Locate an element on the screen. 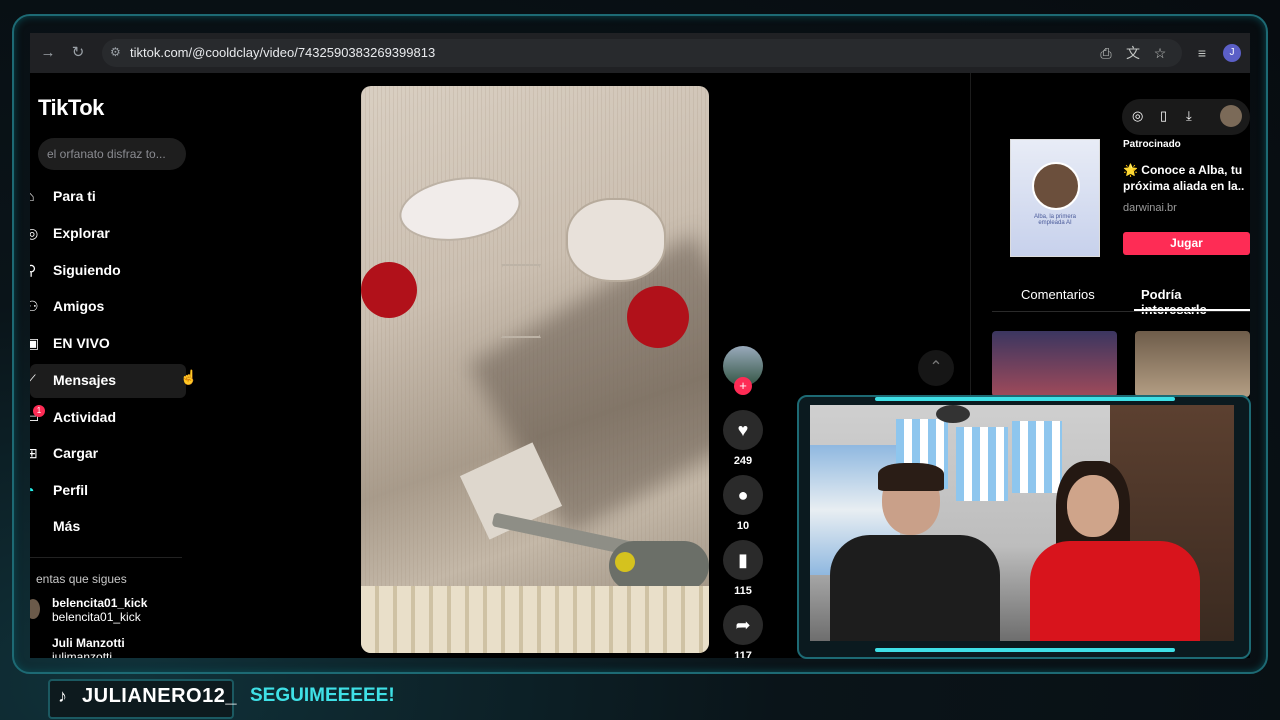 The width and height of the screenshot is (1280, 720). profile-avatar: J is located at coordinates (1232, 53).